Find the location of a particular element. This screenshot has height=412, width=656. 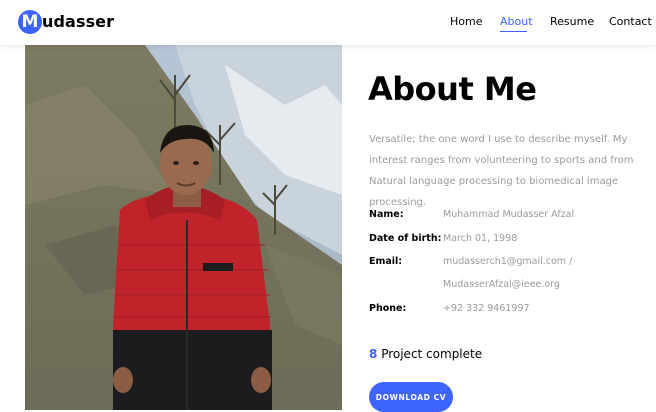

name-value: Muhammad Mudasser Afzal is located at coordinates (509, 214).